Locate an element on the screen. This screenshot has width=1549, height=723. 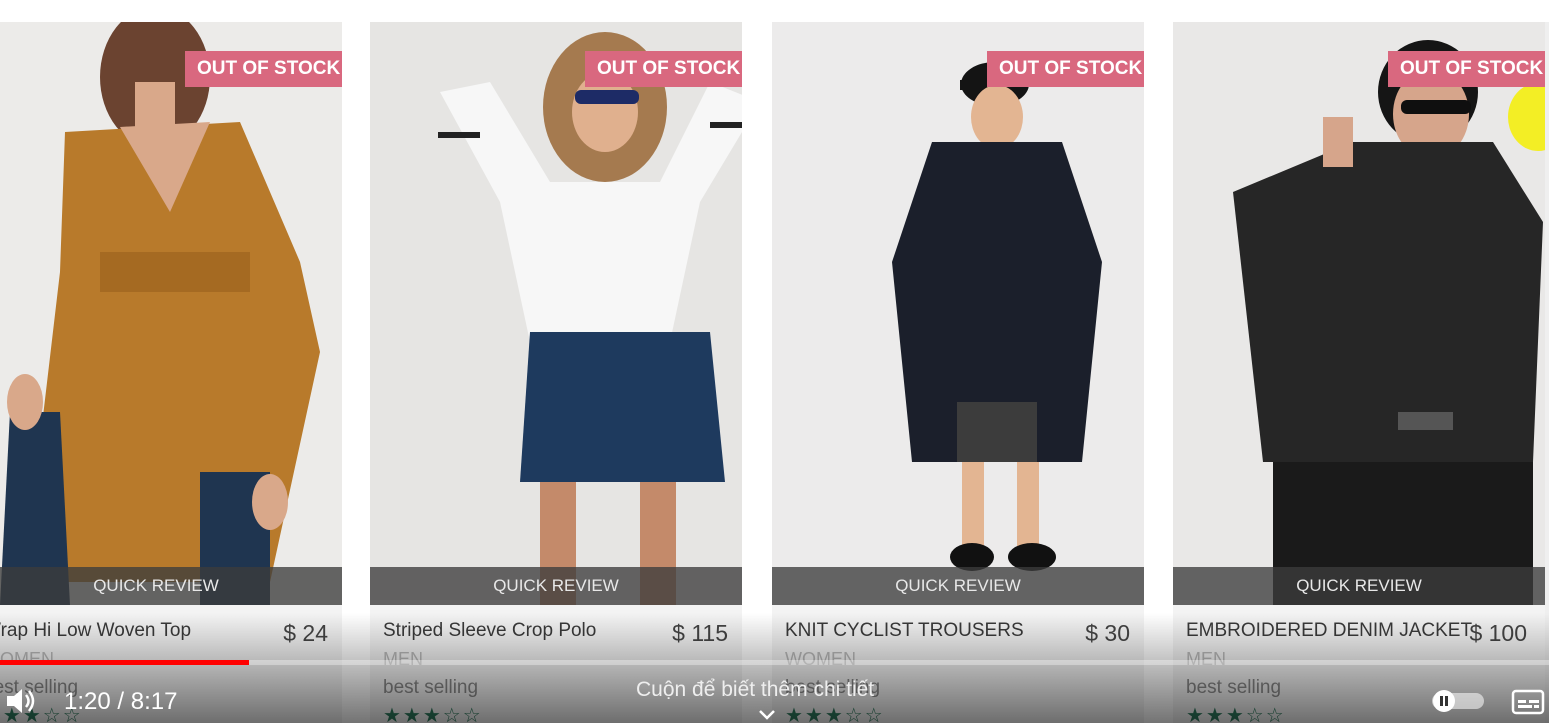
progress-played is located at coordinates (125, 662).